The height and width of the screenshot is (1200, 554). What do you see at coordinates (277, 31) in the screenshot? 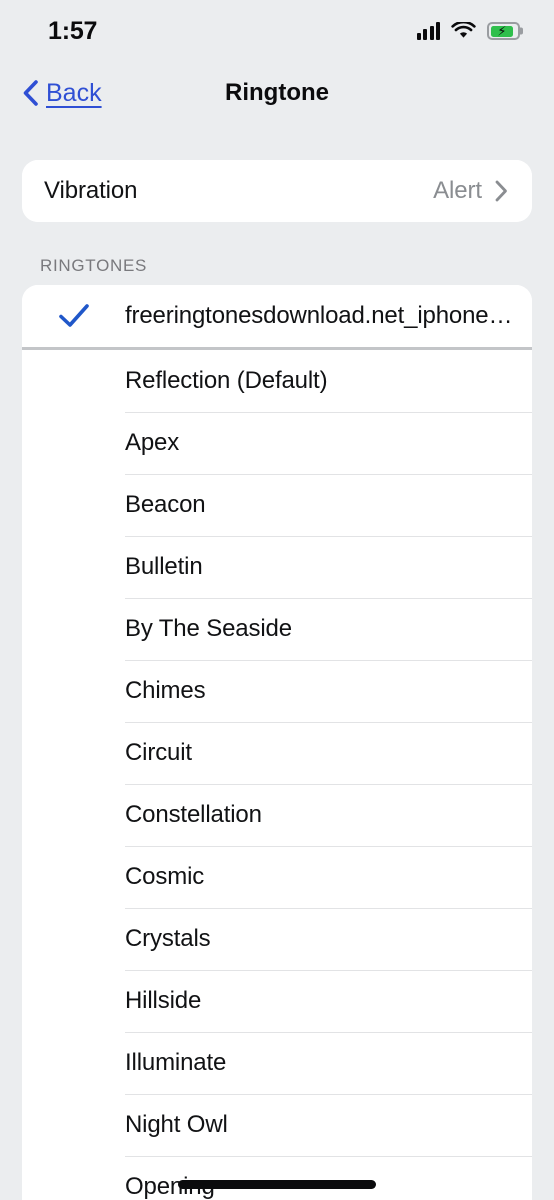
I see `status-bar: 1:57 ⚡` at bounding box center [277, 31].